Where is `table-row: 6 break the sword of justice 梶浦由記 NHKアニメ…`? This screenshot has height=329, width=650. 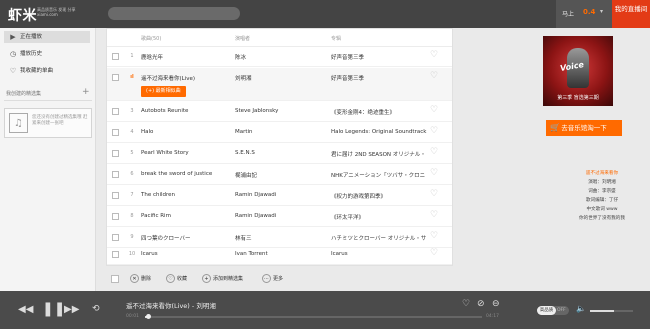
table-row: 6 break the sword of justice 梶浦由記 NHKアニメ… is located at coordinates (279, 175).